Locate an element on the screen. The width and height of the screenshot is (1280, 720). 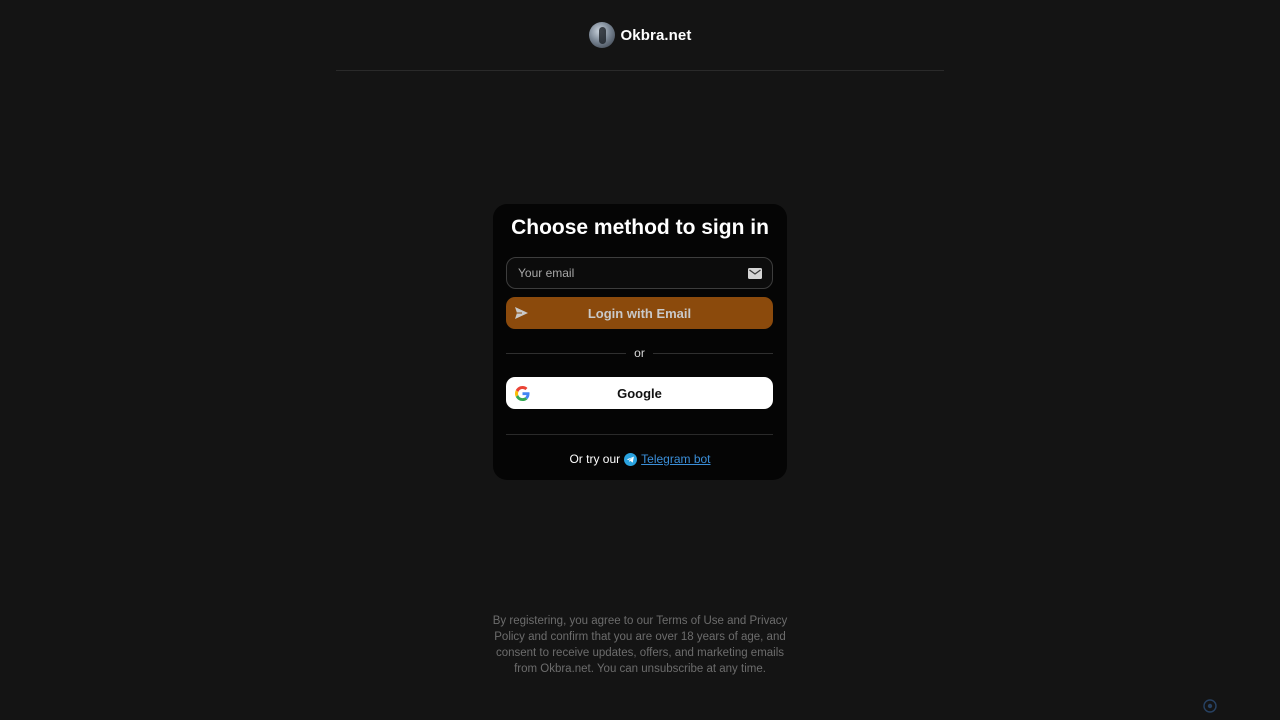
telegram-bot-link: Telegram bot is located at coordinates (675, 459).